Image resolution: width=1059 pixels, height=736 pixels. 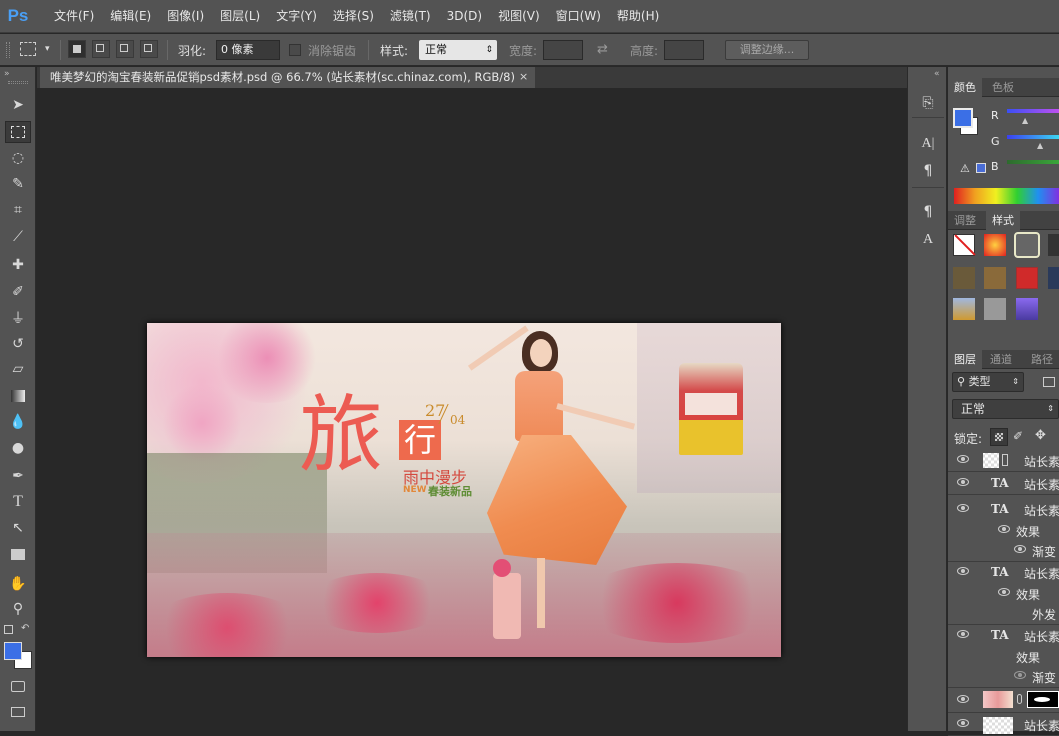 What do you see at coordinates (18, 105) in the screenshot?
I see `move-tool-icon: ➤` at bounding box center [18, 105].